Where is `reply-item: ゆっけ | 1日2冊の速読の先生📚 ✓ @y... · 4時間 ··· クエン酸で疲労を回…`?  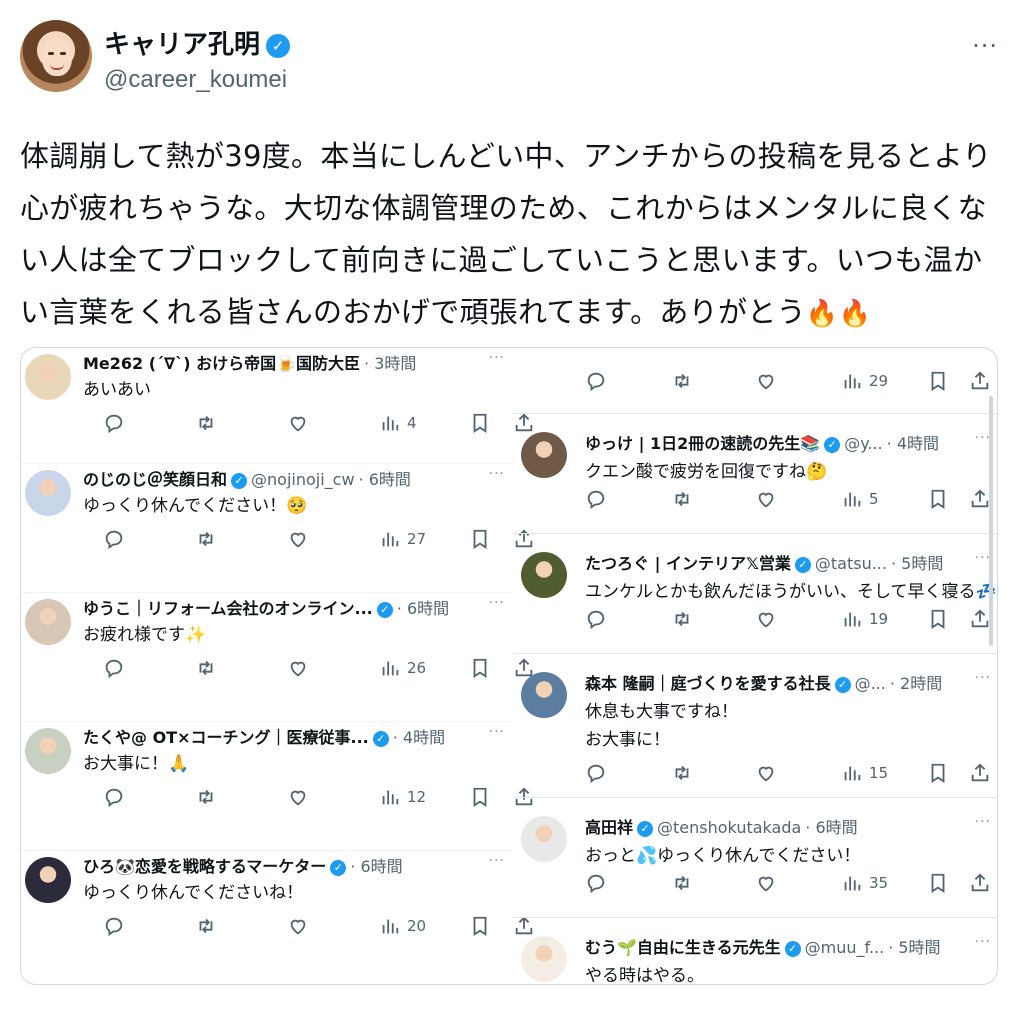 reply-item: ゆっけ | 1日2冊の速読の先生📚 ✓ @y... · 4時間 ··· クエン酸で疲労を回… is located at coordinates (755, 474).